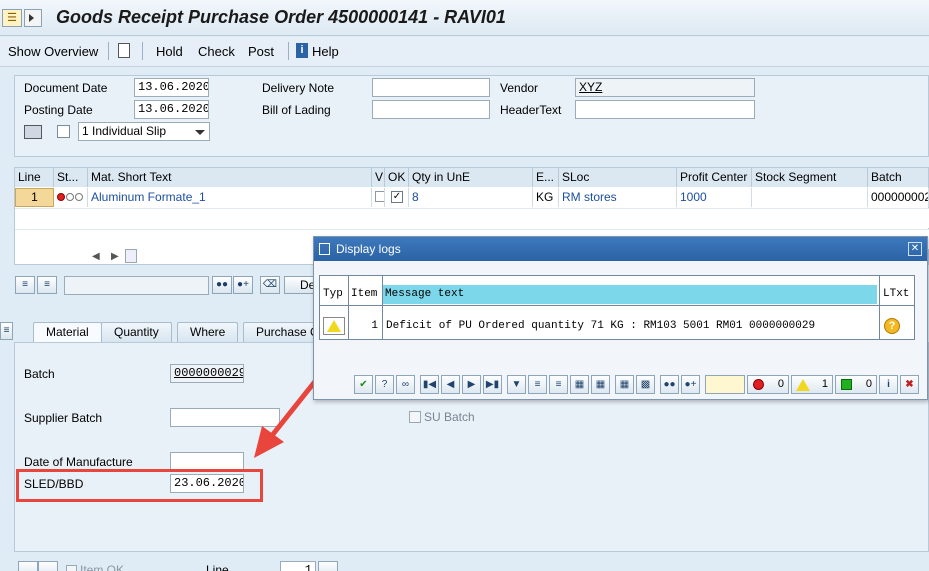 Image resolution: width=929 pixels, height=571 pixels. What do you see at coordinates (53, 51) in the screenshot?
I see `show-overview-button: Show Overview` at bounding box center [53, 51].